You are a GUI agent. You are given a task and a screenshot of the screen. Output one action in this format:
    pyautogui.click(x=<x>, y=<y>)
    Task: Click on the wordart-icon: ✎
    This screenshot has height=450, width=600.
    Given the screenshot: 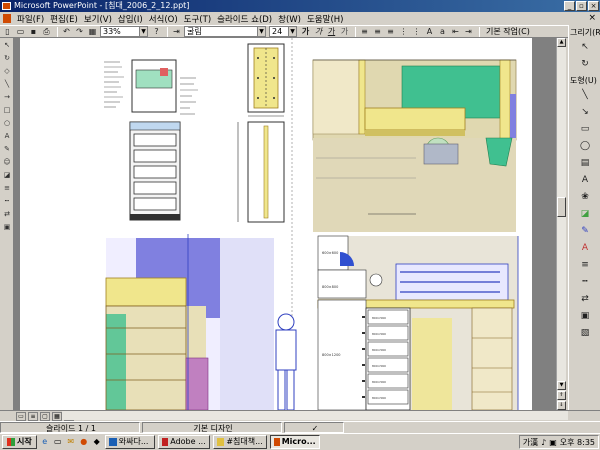 What is the action you would take?
    pyautogui.click(x=7, y=149)
    